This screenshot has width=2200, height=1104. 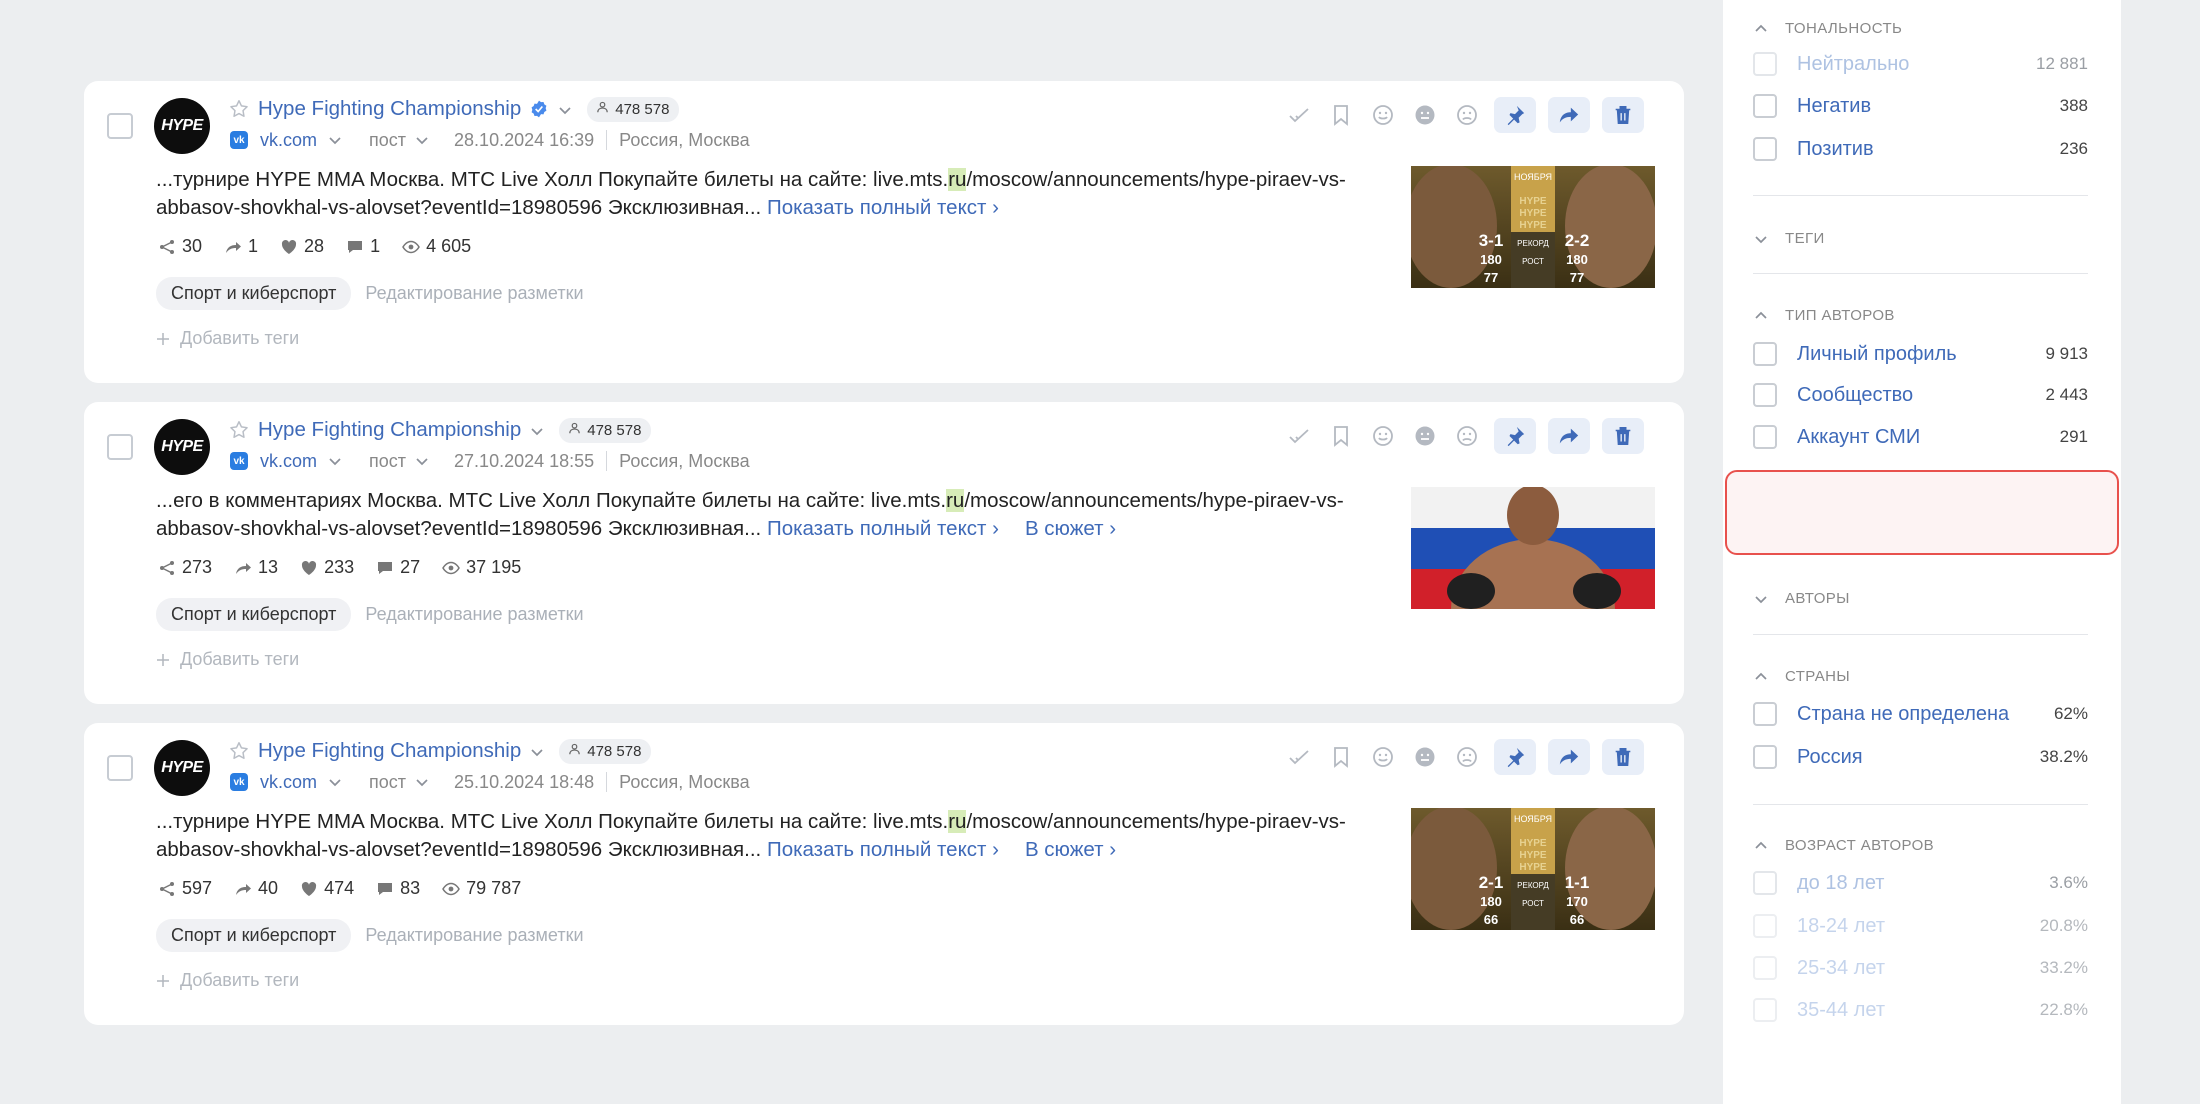 What do you see at coordinates (1827, 28) in the screenshot?
I see `section-tonality: Тональность` at bounding box center [1827, 28].